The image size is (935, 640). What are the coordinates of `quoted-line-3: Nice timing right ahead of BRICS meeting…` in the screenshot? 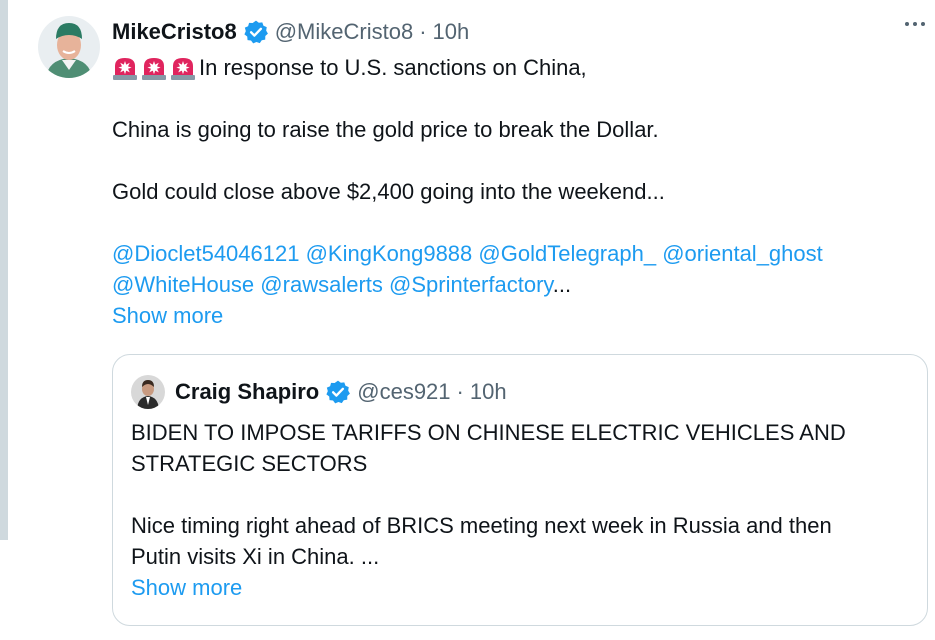 It's located at (481, 525).